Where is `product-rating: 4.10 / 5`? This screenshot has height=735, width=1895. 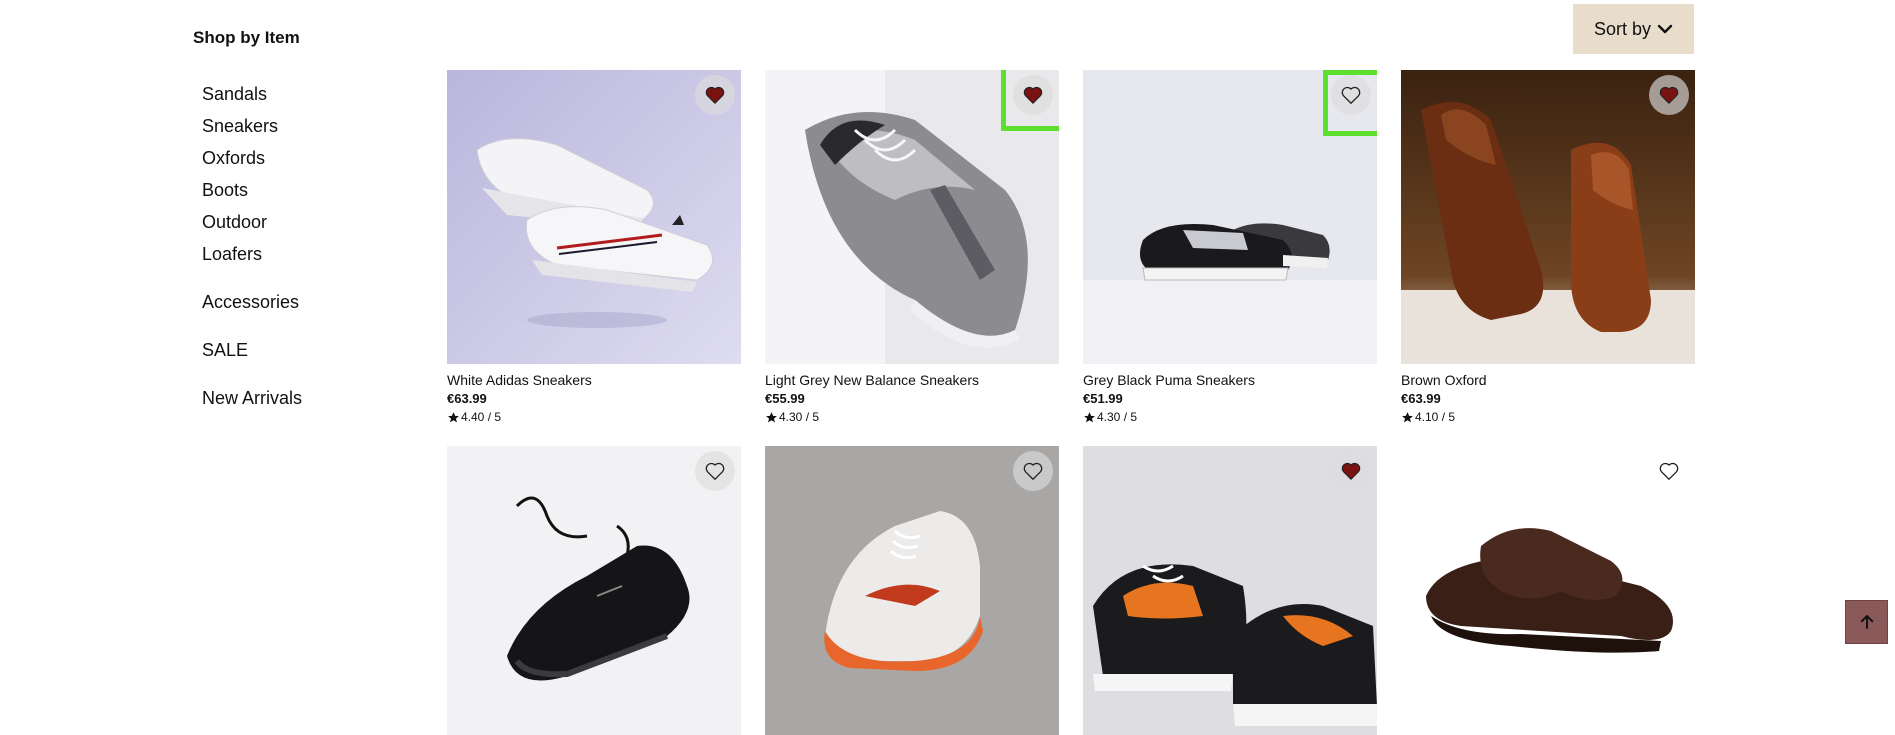 product-rating: 4.10 / 5 is located at coordinates (1548, 417).